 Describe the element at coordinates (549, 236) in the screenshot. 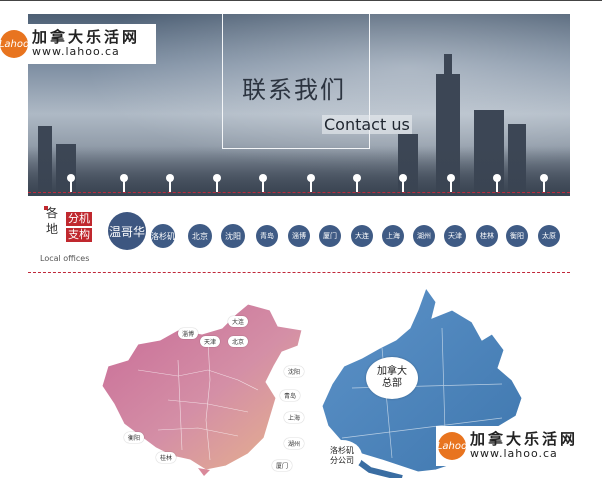

I see `city-button-taiyuan: 太原` at that location.